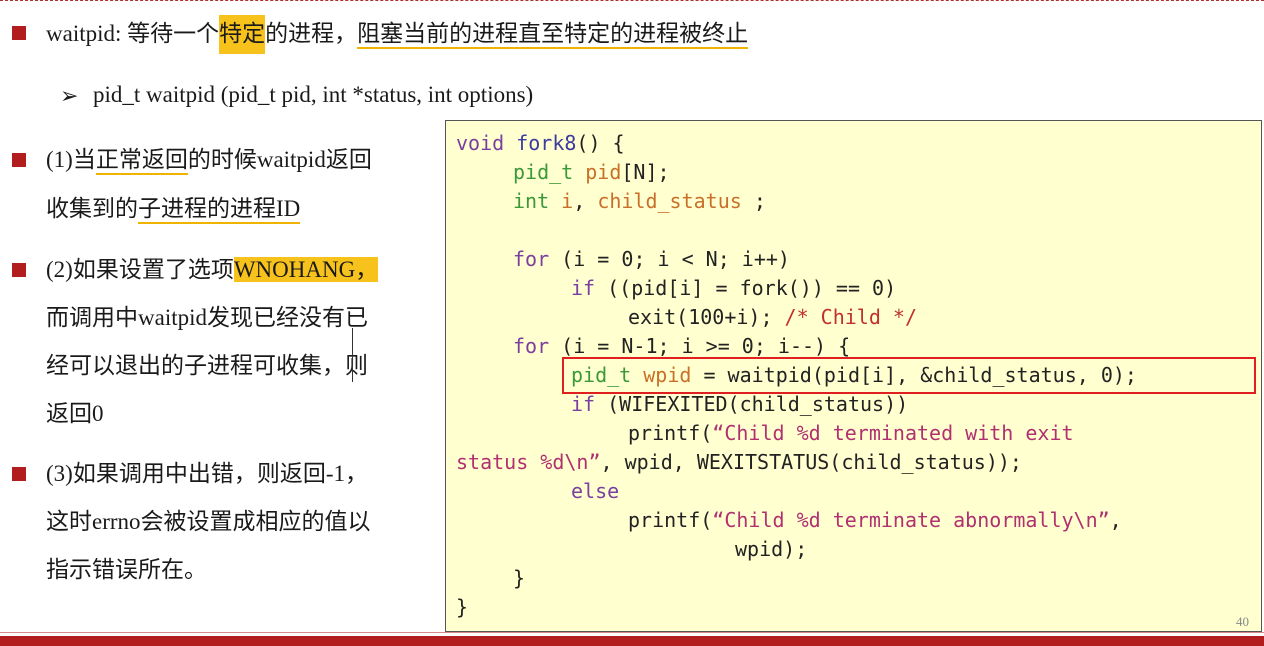 This screenshot has width=1264, height=646. What do you see at coordinates (651, 259) in the screenshot?
I see `code-line: for (i = 0; i < N; i++)` at bounding box center [651, 259].